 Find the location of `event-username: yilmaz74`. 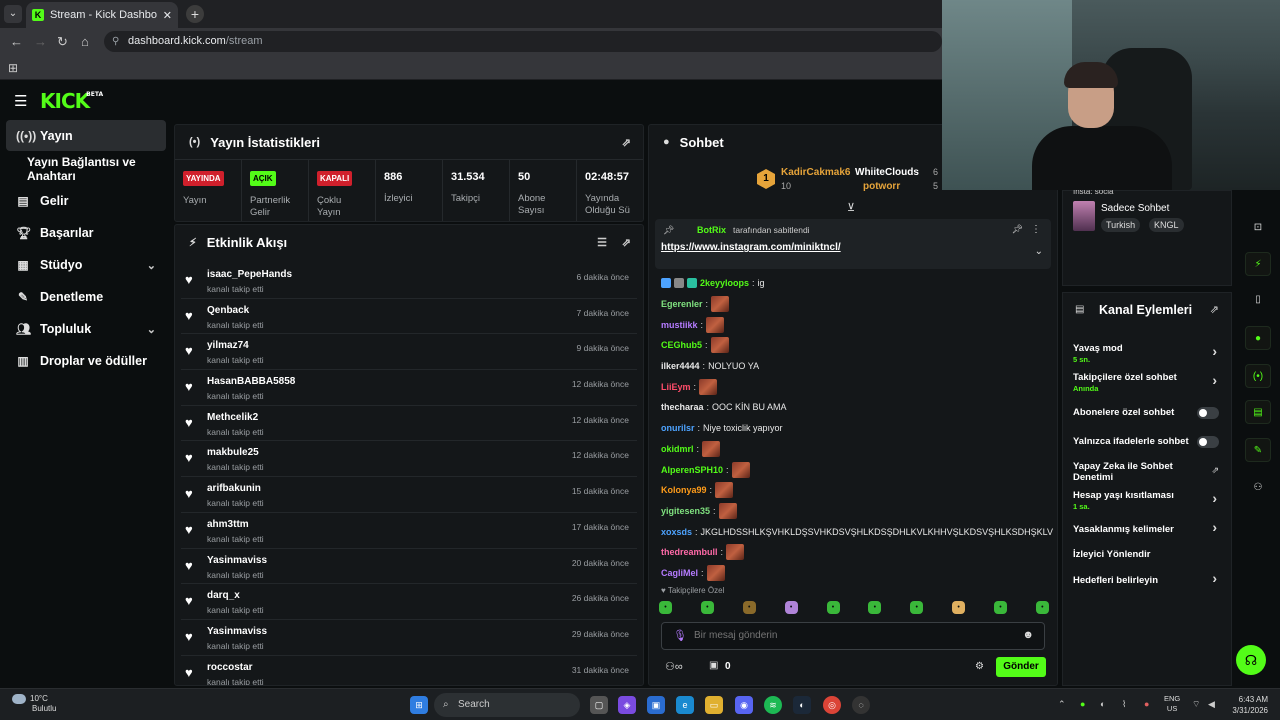

event-username: yilmaz74 is located at coordinates (228, 345).